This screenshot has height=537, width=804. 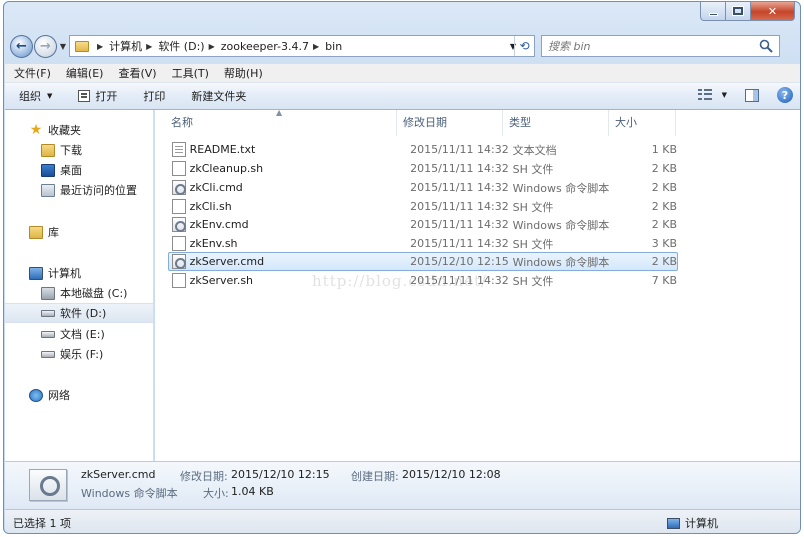 I want to click on details-created-label: 创建日期:, so click(x=375, y=476).